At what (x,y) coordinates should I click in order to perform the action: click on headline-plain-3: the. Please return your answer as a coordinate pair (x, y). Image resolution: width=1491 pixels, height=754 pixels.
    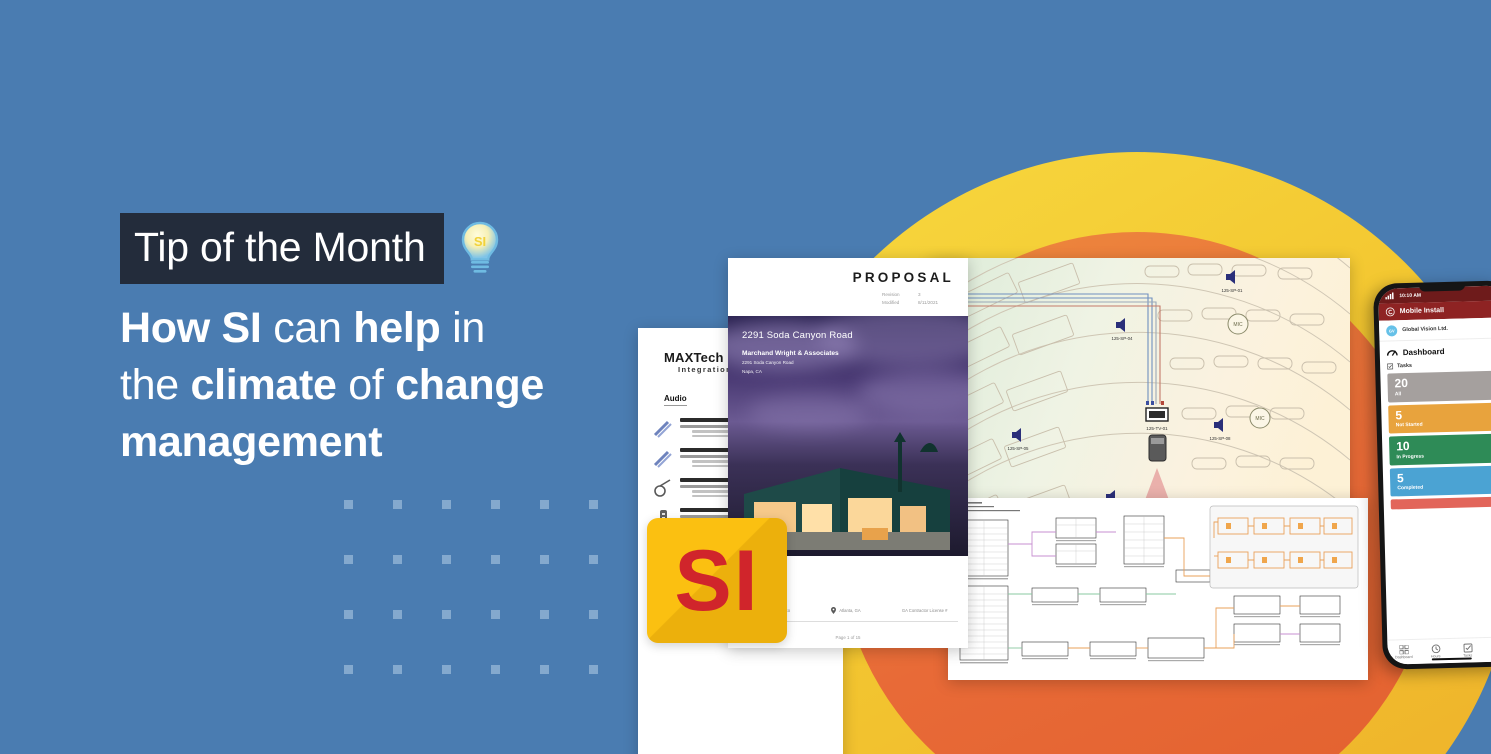
    Looking at the image, I should click on (155, 384).